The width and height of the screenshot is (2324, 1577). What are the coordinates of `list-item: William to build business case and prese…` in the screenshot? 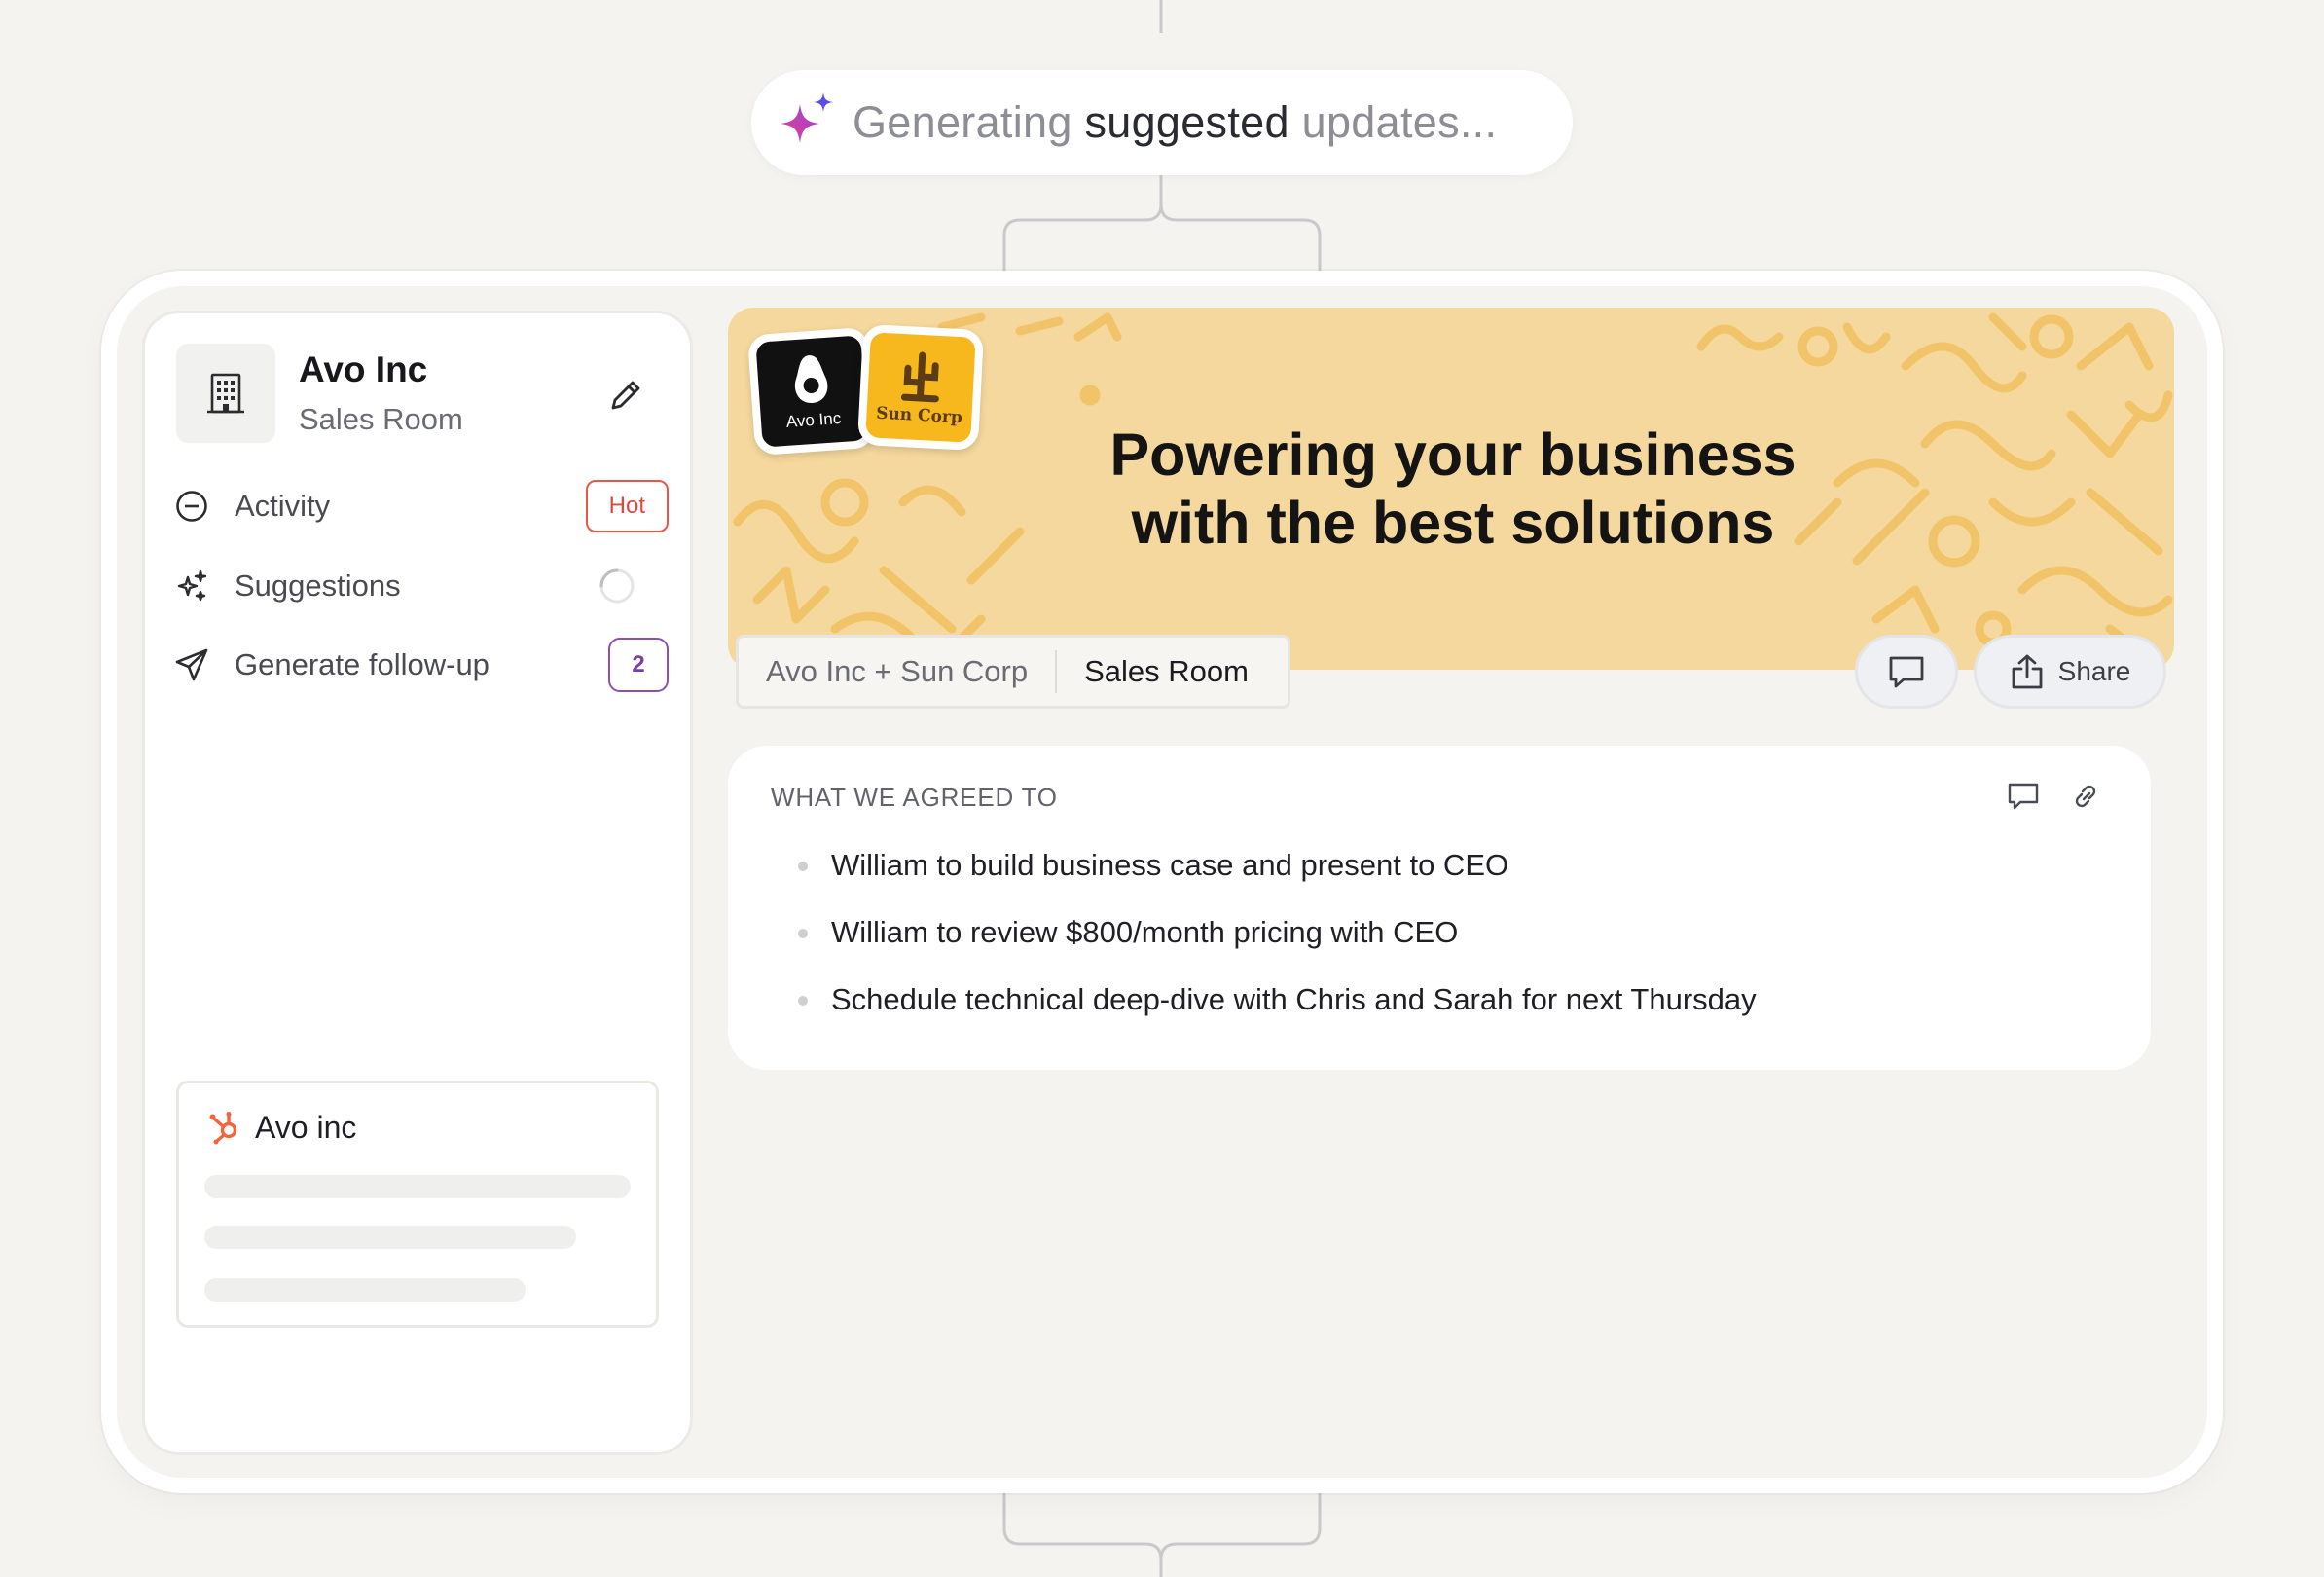 It's located at (1277, 882).